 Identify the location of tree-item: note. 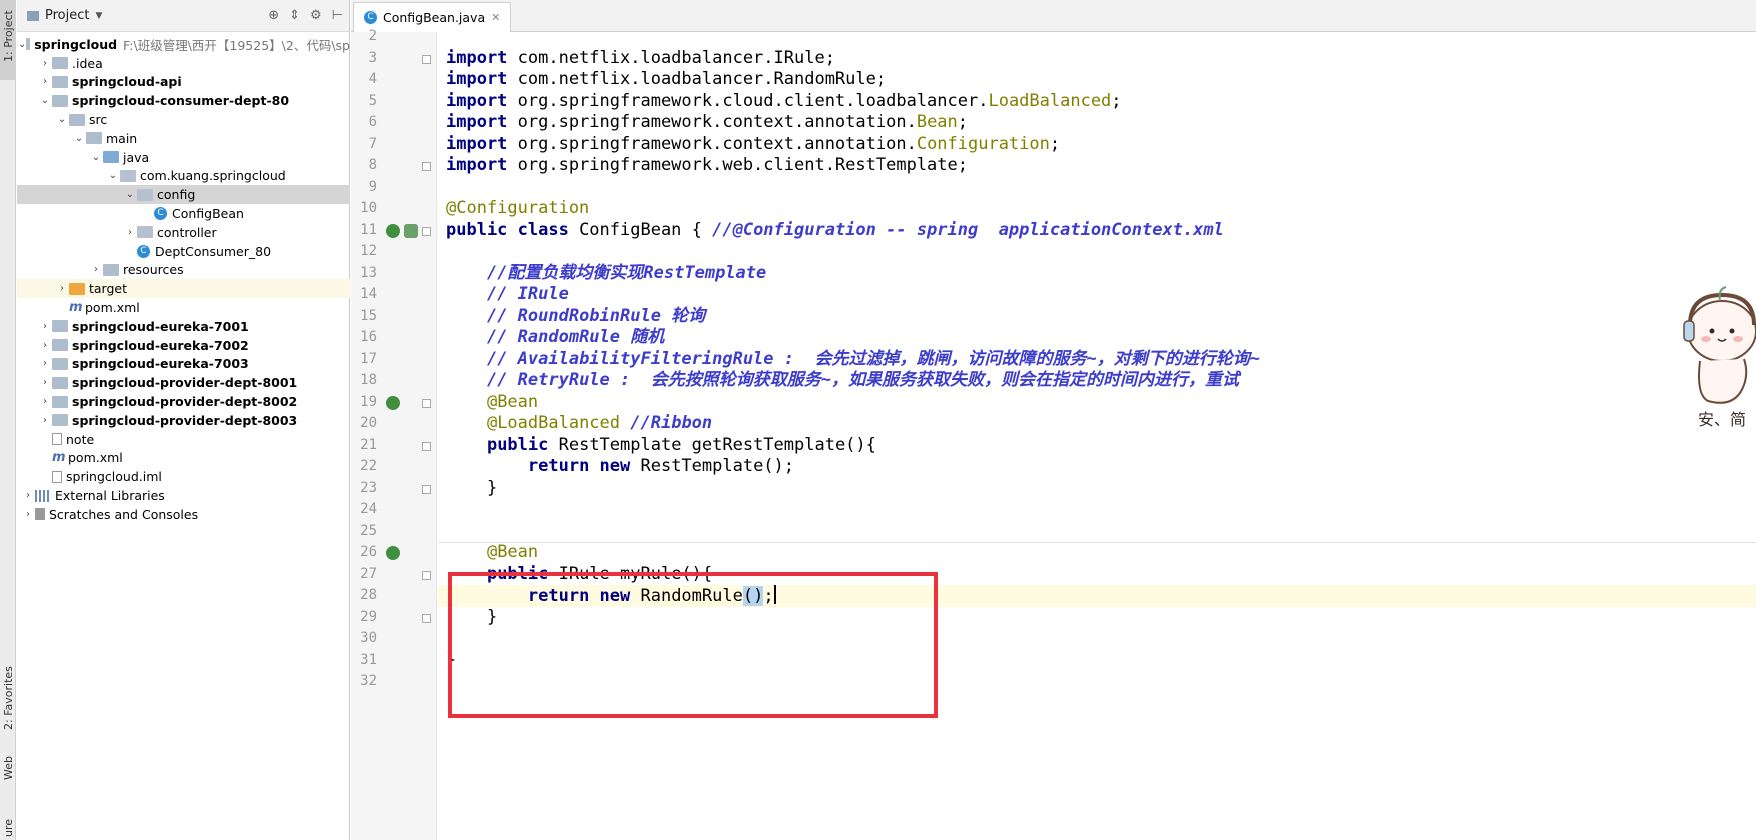
(183, 439).